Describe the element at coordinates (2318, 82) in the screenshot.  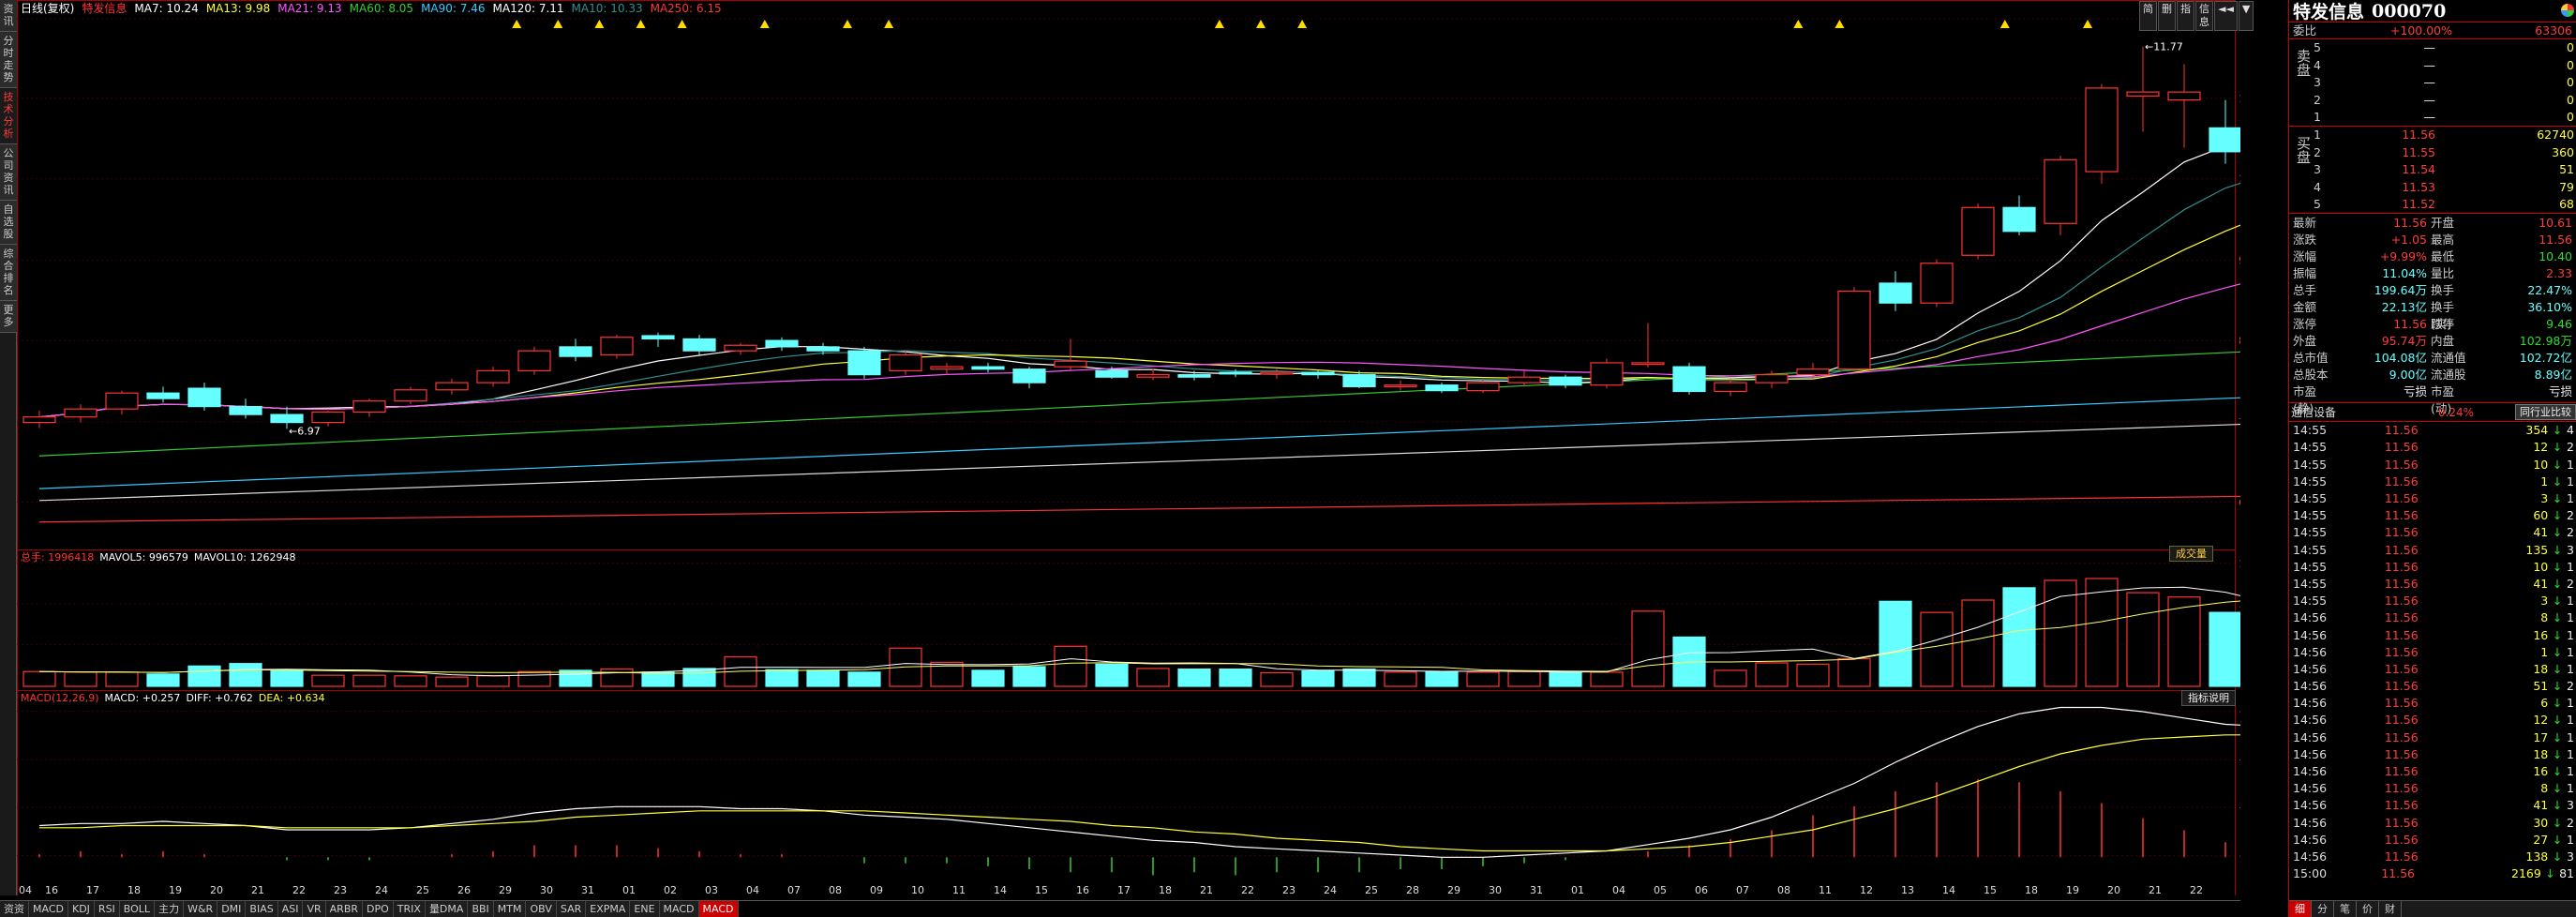
I see `ask-level: 3` at that location.